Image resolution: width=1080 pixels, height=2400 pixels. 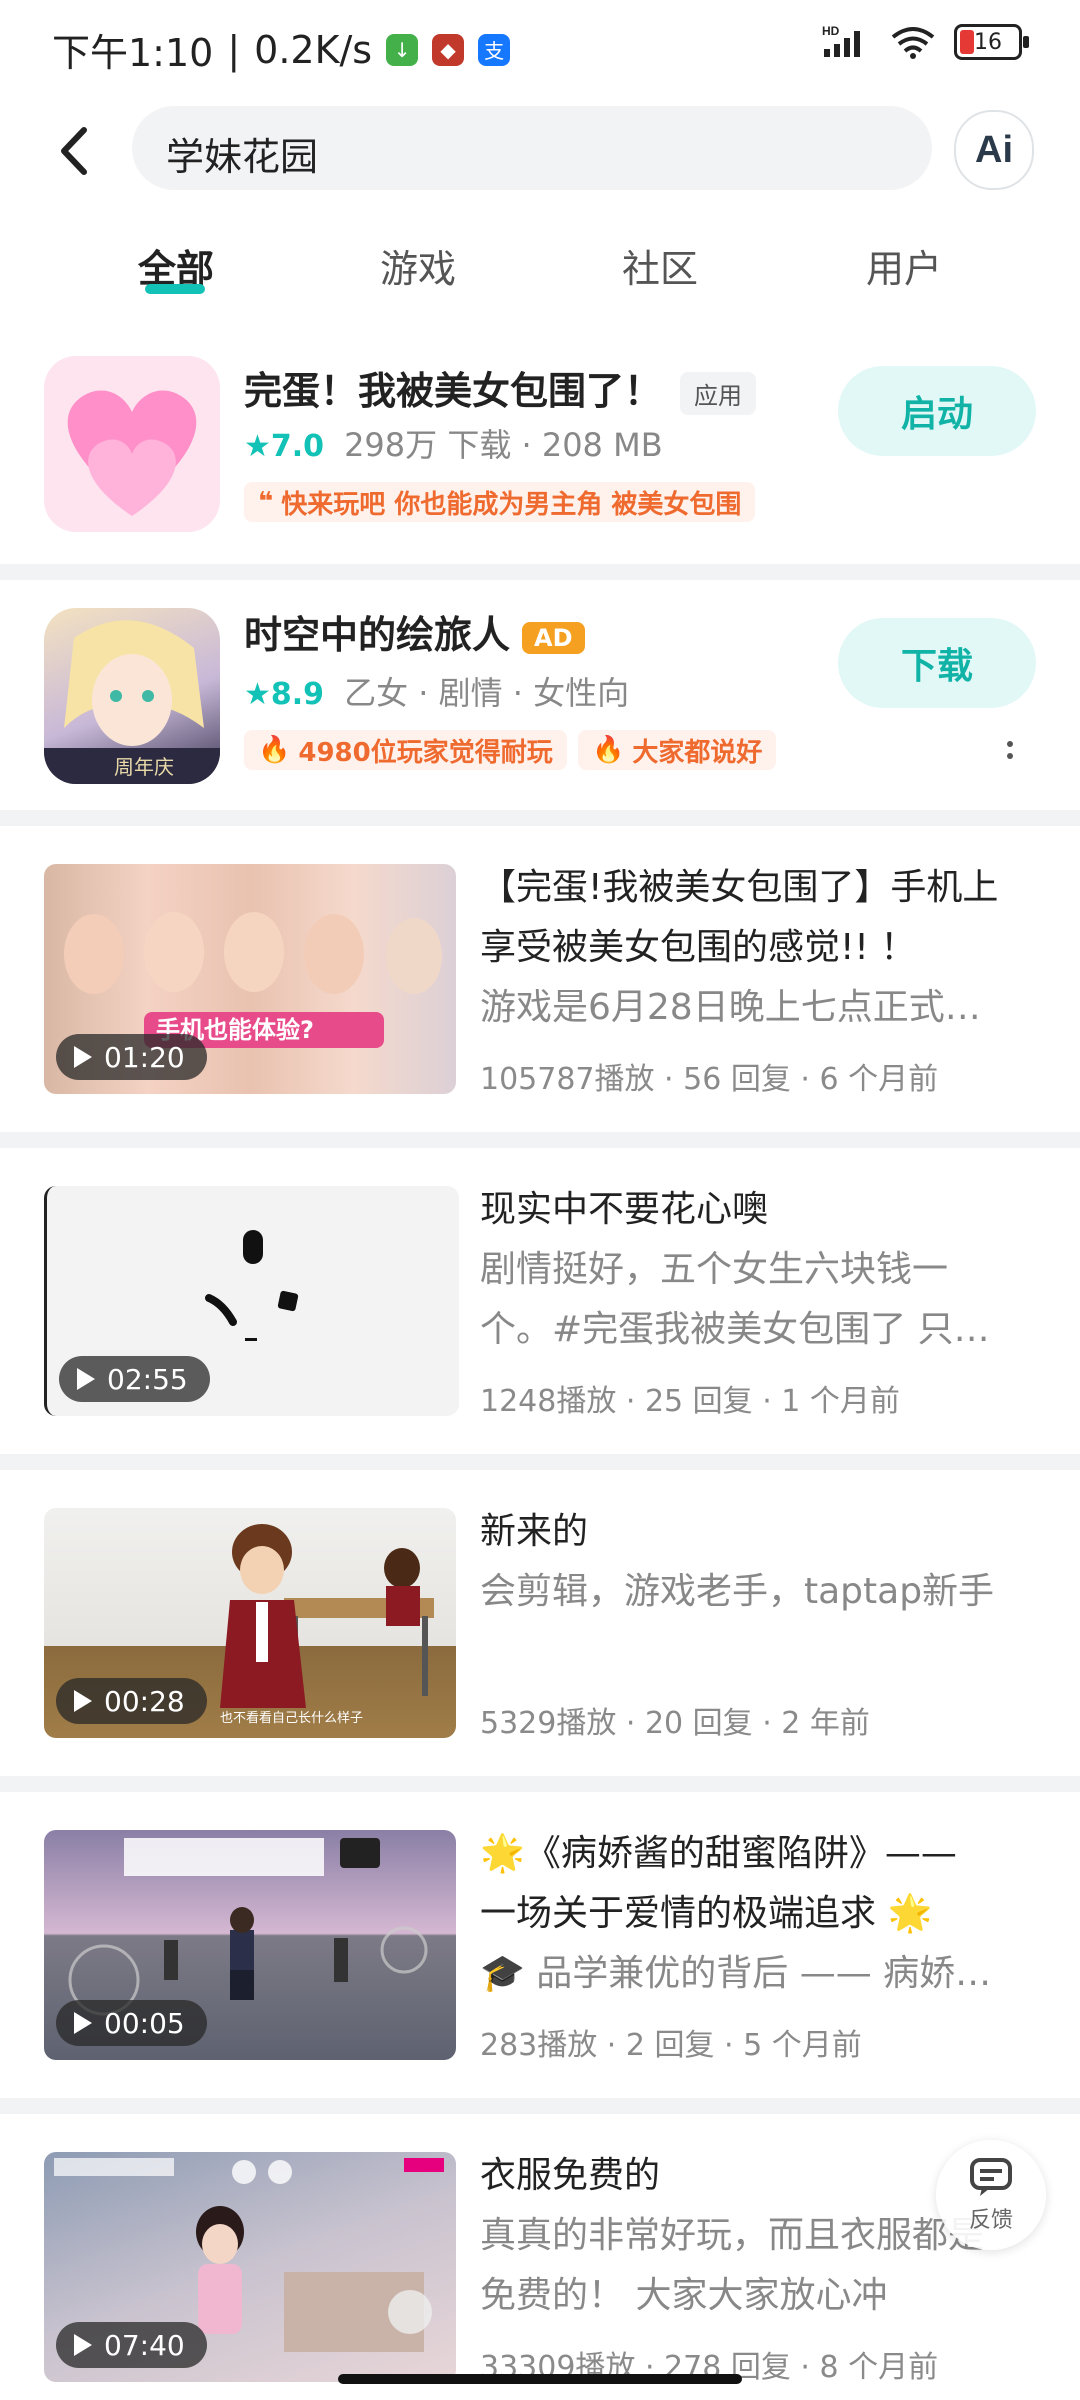 I want to click on app-icon, so click(x=132, y=444).